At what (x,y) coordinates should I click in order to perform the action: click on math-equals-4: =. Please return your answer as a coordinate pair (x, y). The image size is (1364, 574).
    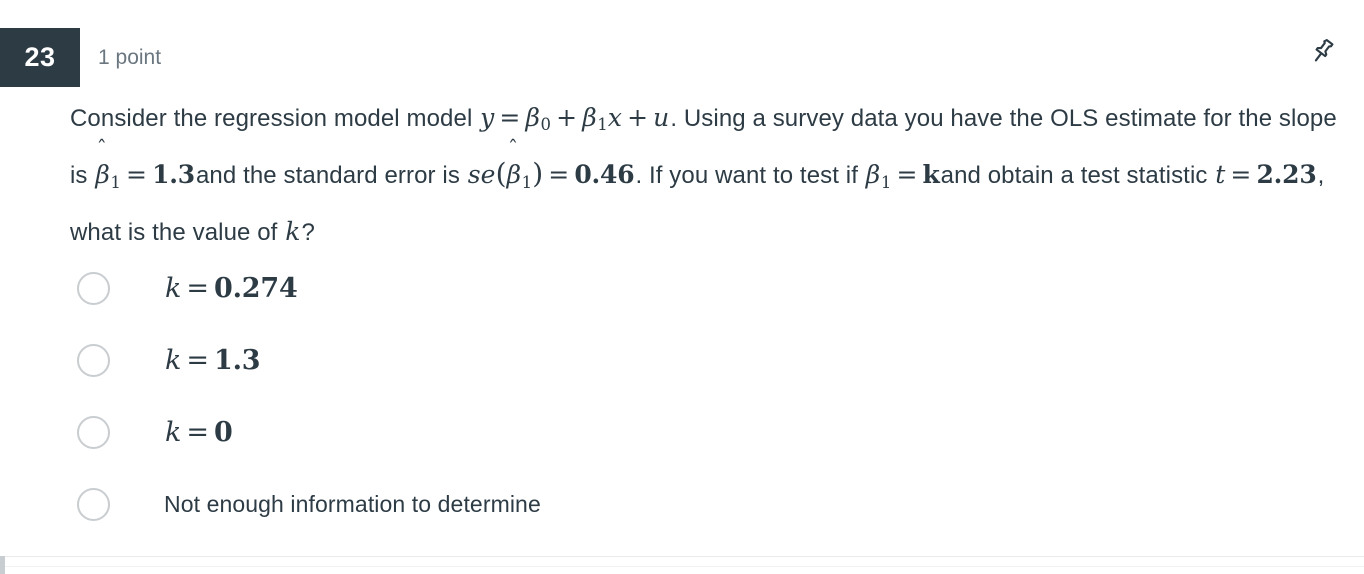
    Looking at the image, I should click on (907, 175).